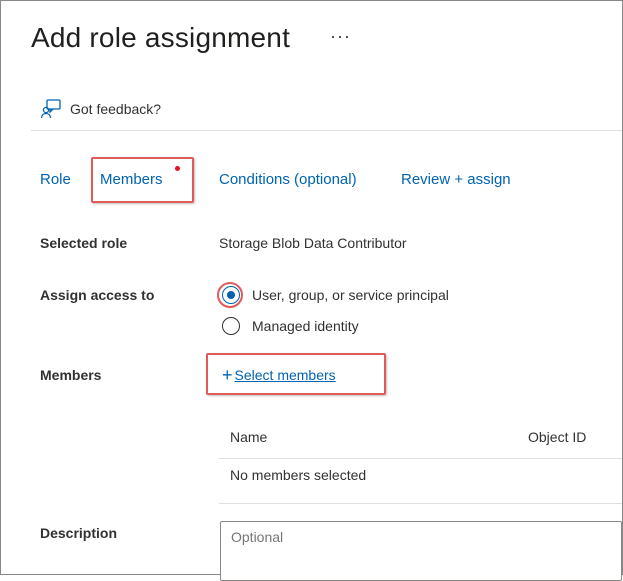 The width and height of the screenshot is (623, 581). I want to click on radio-managed-identity: Managed identity, so click(290, 326).